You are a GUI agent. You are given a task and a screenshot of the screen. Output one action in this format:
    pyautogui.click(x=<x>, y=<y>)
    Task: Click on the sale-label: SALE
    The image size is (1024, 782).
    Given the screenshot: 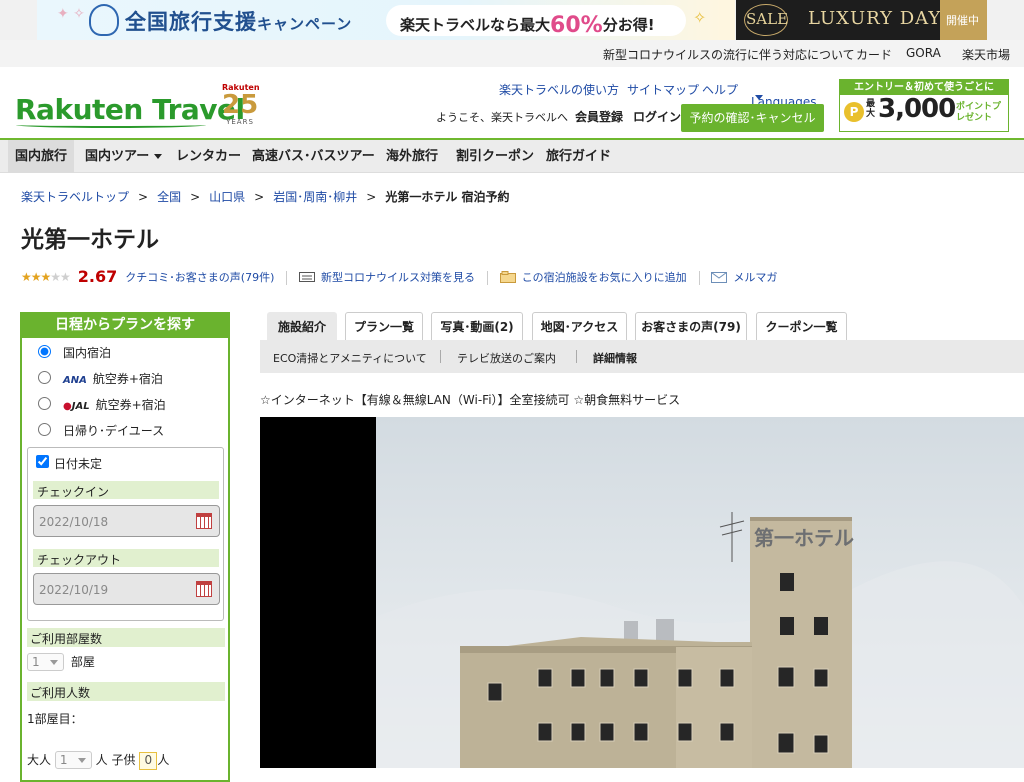 What is the action you would take?
    pyautogui.click(x=767, y=19)
    